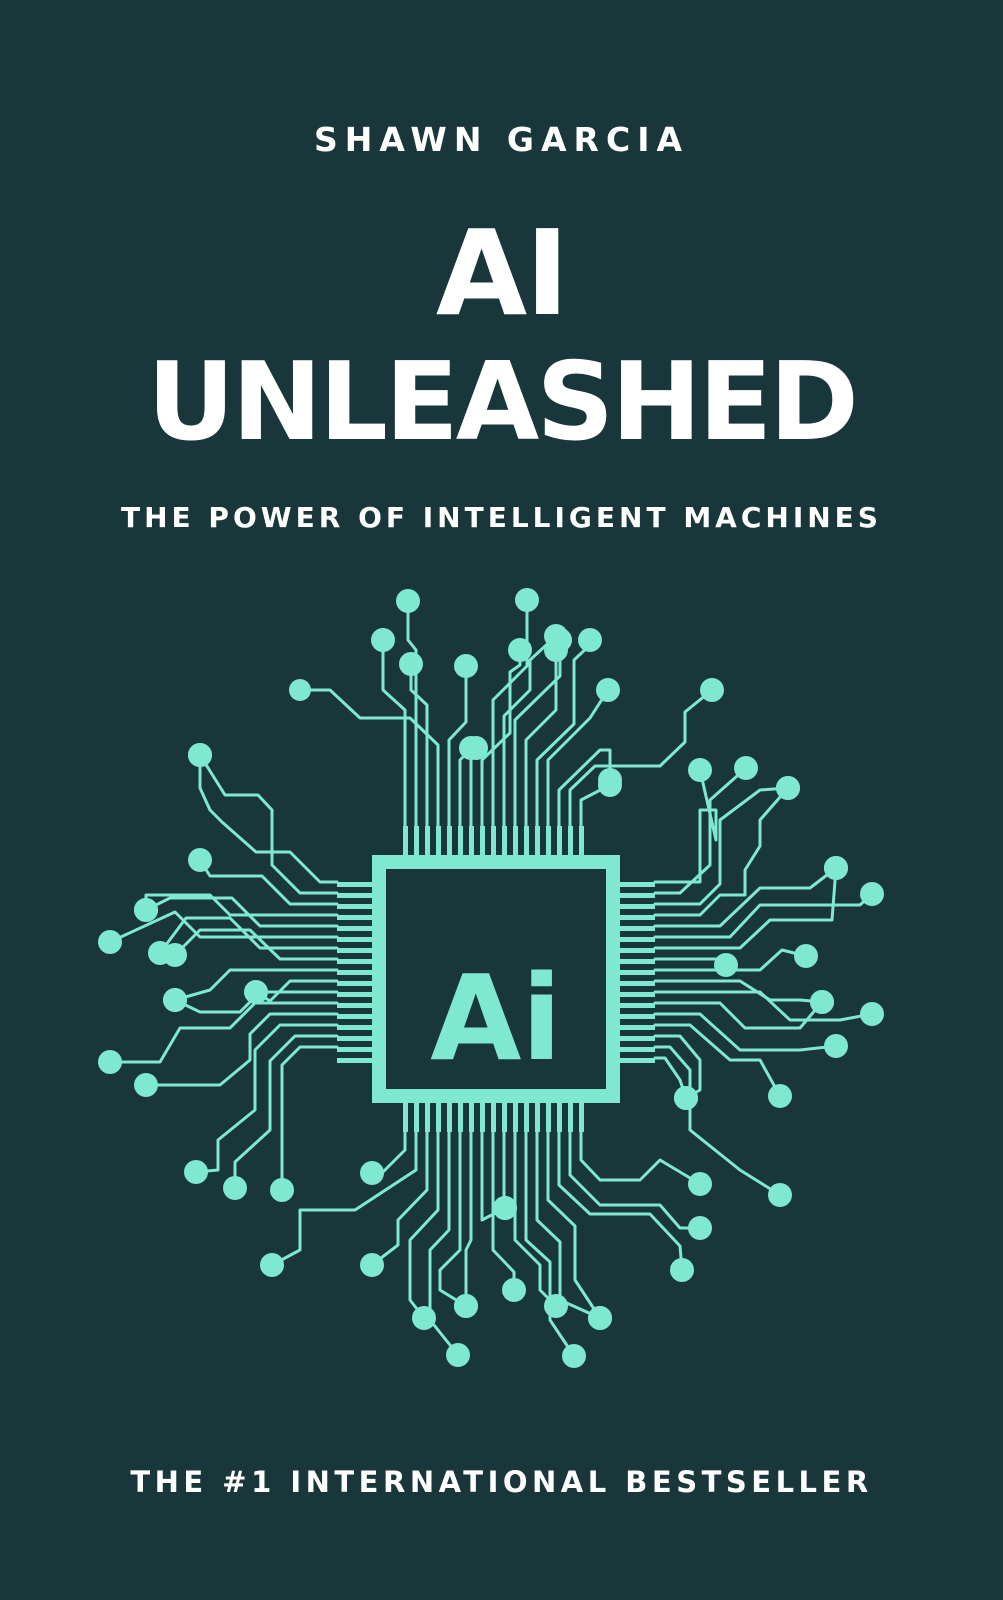  I want to click on bestseller-badge: THE #1 INTERNATIONAL BESTSELLER, so click(501, 1482).